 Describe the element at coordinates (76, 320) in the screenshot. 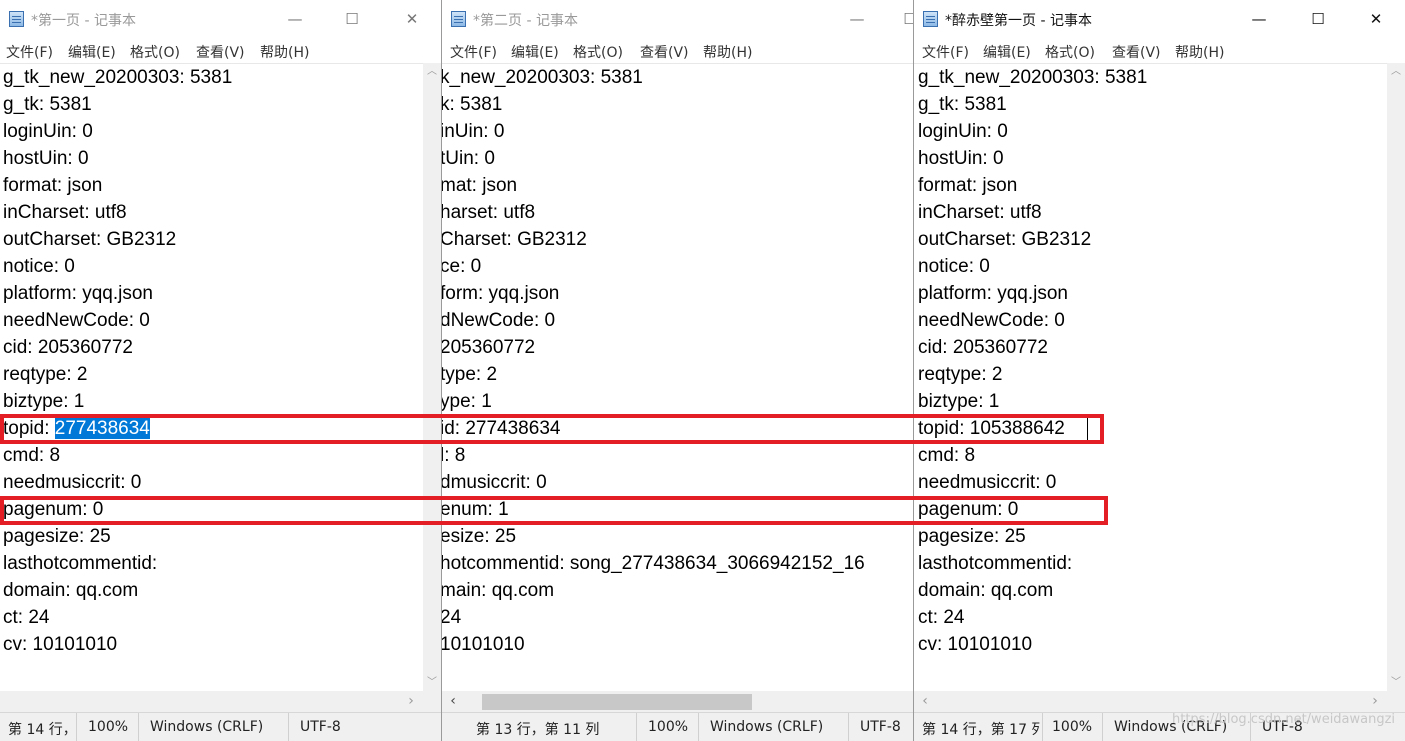

I see `text-line: needNewCode: 0` at that location.